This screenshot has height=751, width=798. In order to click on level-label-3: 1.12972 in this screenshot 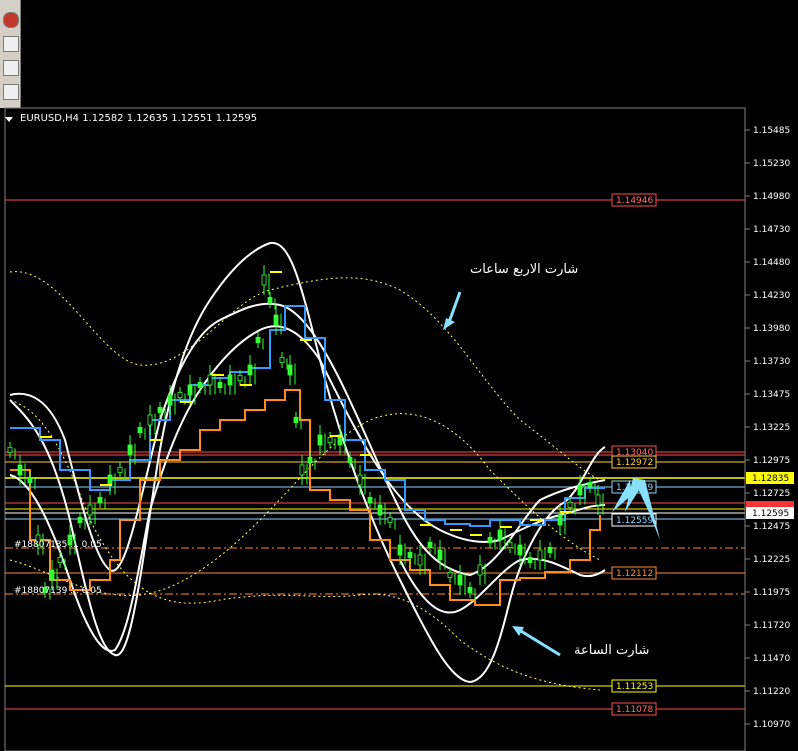, I will do `click(634, 463)`.